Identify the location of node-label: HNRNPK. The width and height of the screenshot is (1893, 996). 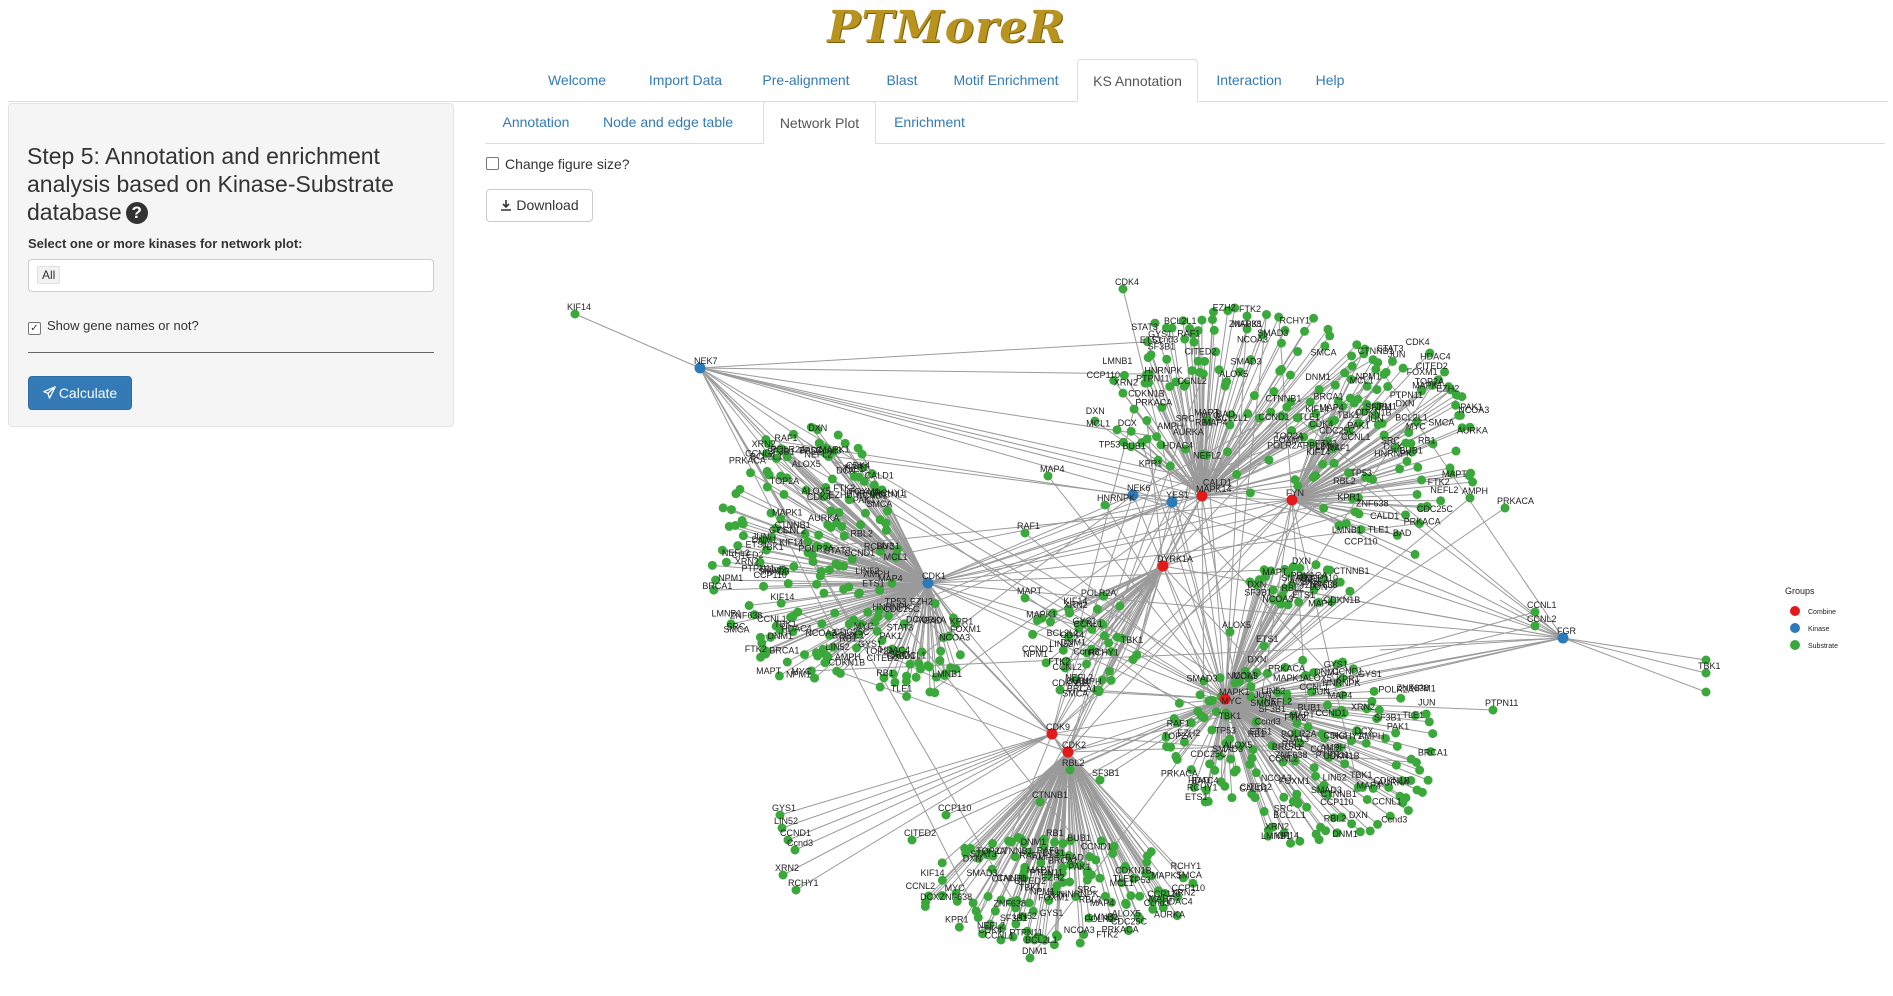
(1116, 498).